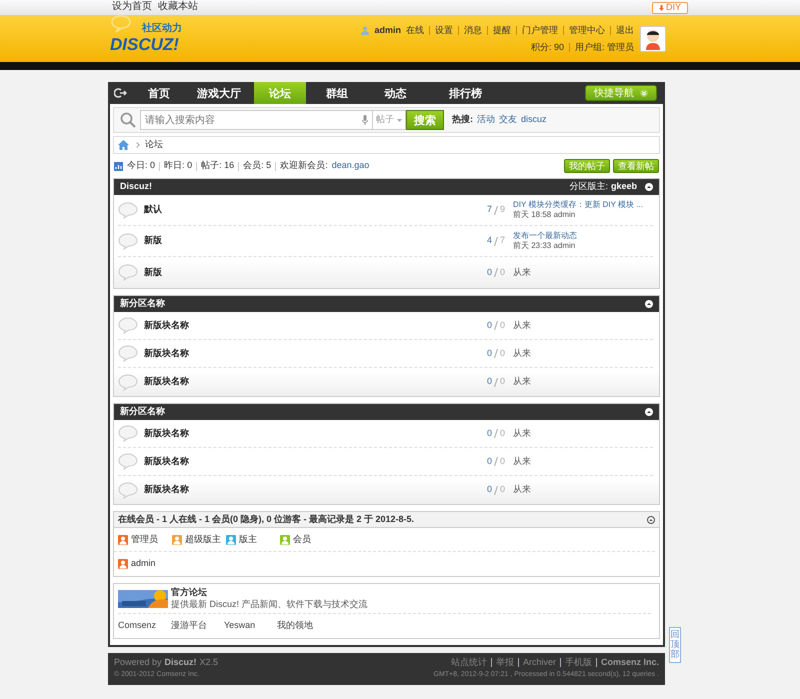  I want to click on user-menu-link: 设置, so click(444, 30).